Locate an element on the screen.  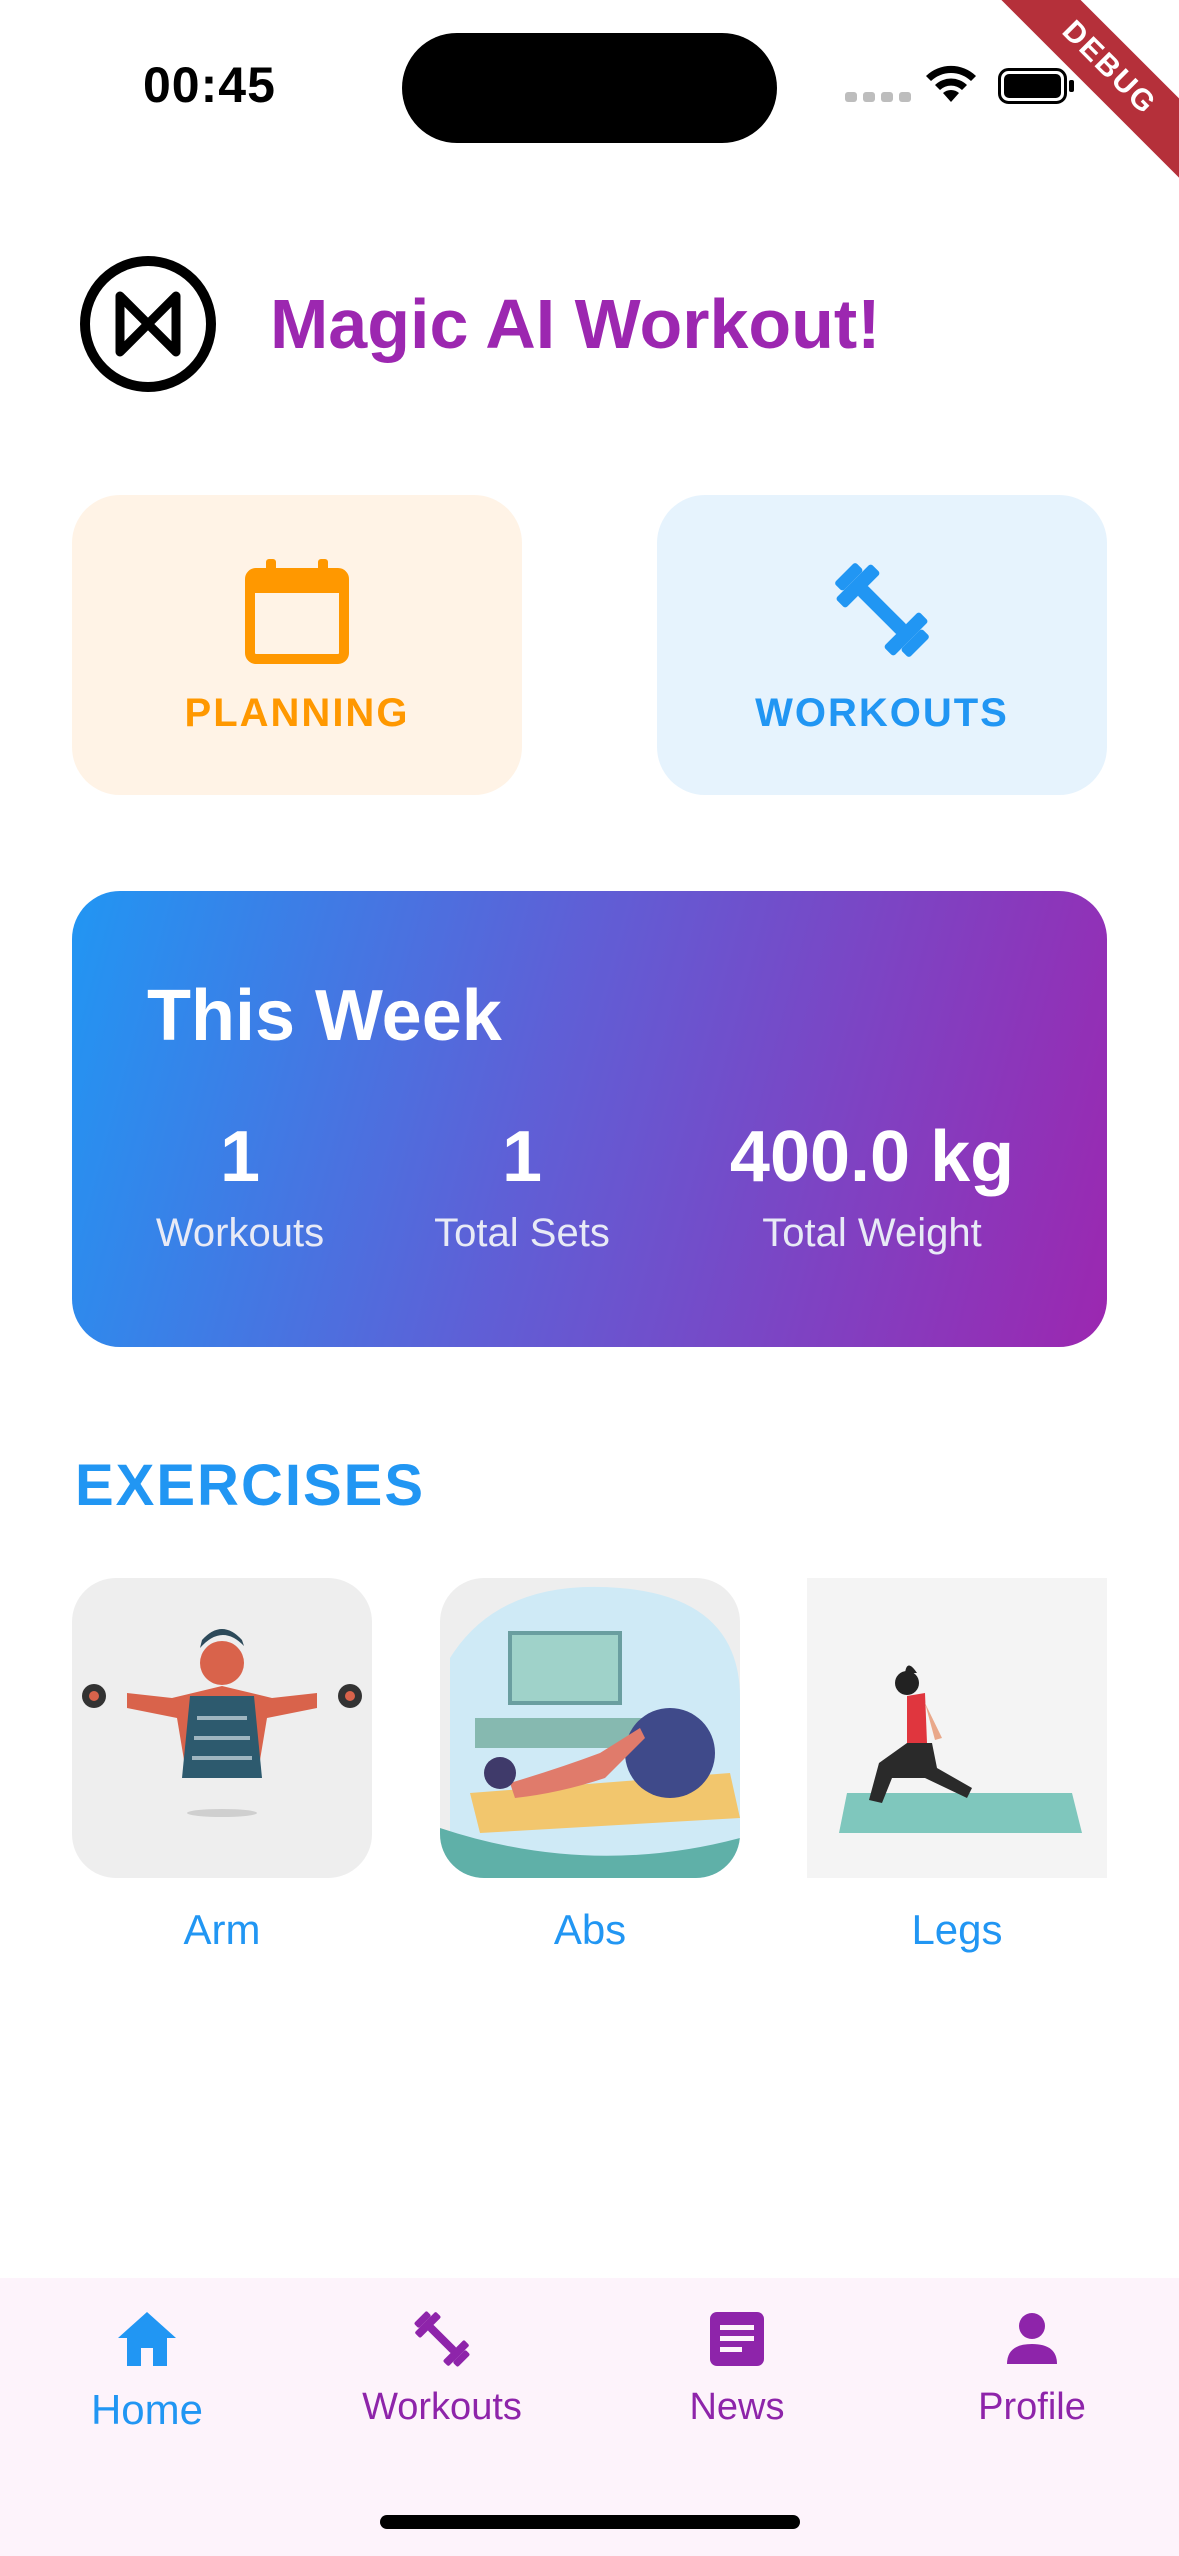
this-week-title: This Week is located at coordinates (324, 1016).